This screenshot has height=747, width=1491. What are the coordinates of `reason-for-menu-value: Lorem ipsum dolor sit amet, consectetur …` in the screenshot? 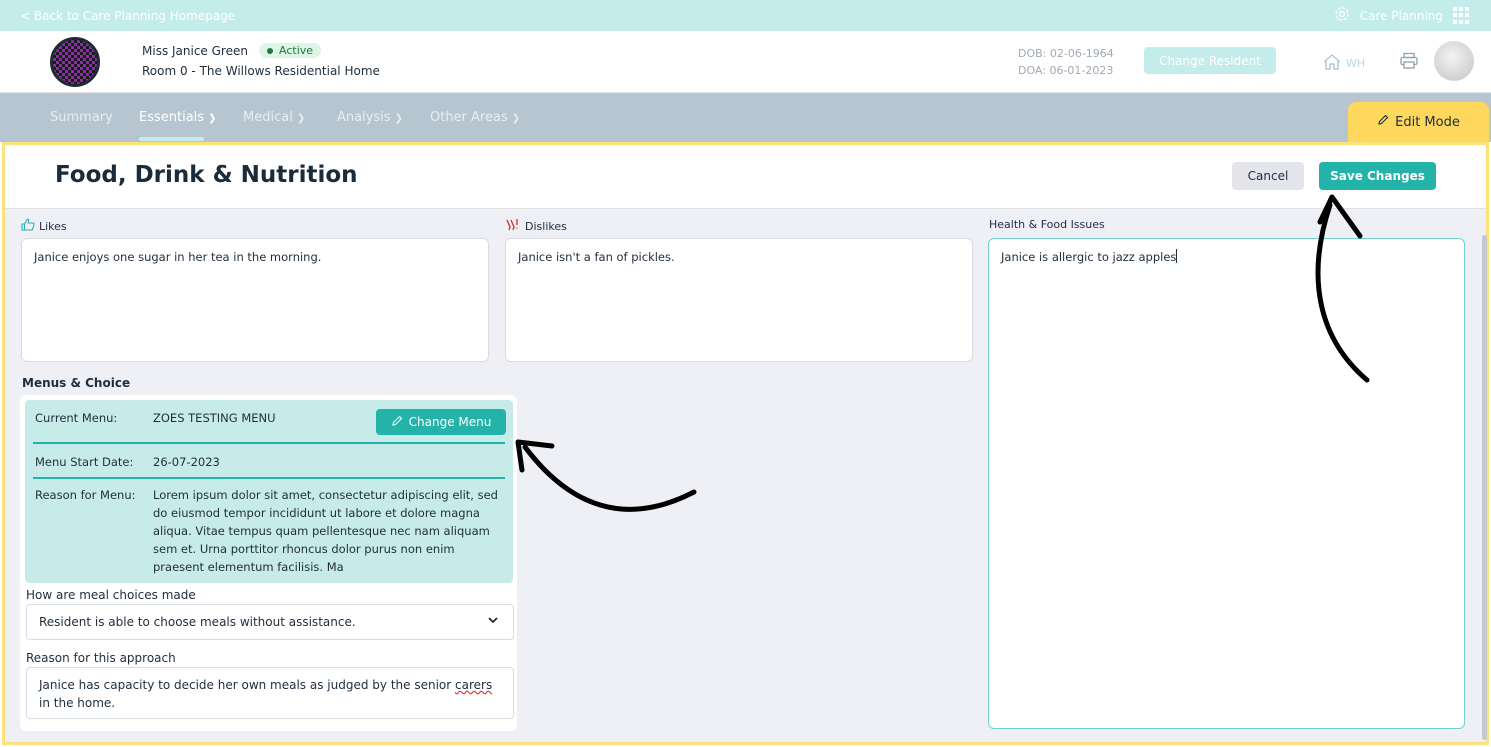 It's located at (325, 531).